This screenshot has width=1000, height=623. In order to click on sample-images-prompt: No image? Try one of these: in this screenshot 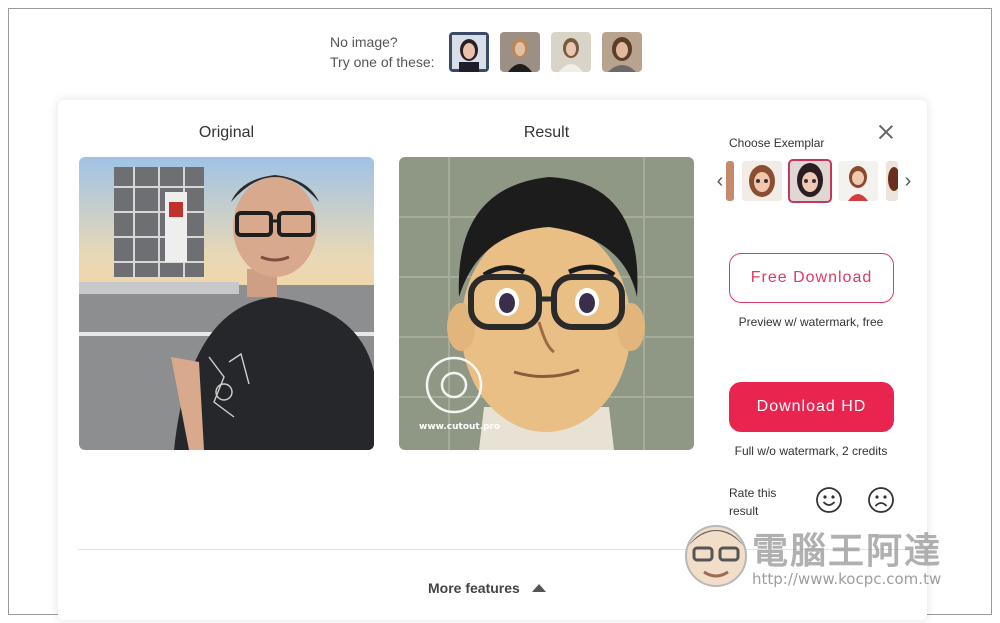, I will do `click(382, 52)`.